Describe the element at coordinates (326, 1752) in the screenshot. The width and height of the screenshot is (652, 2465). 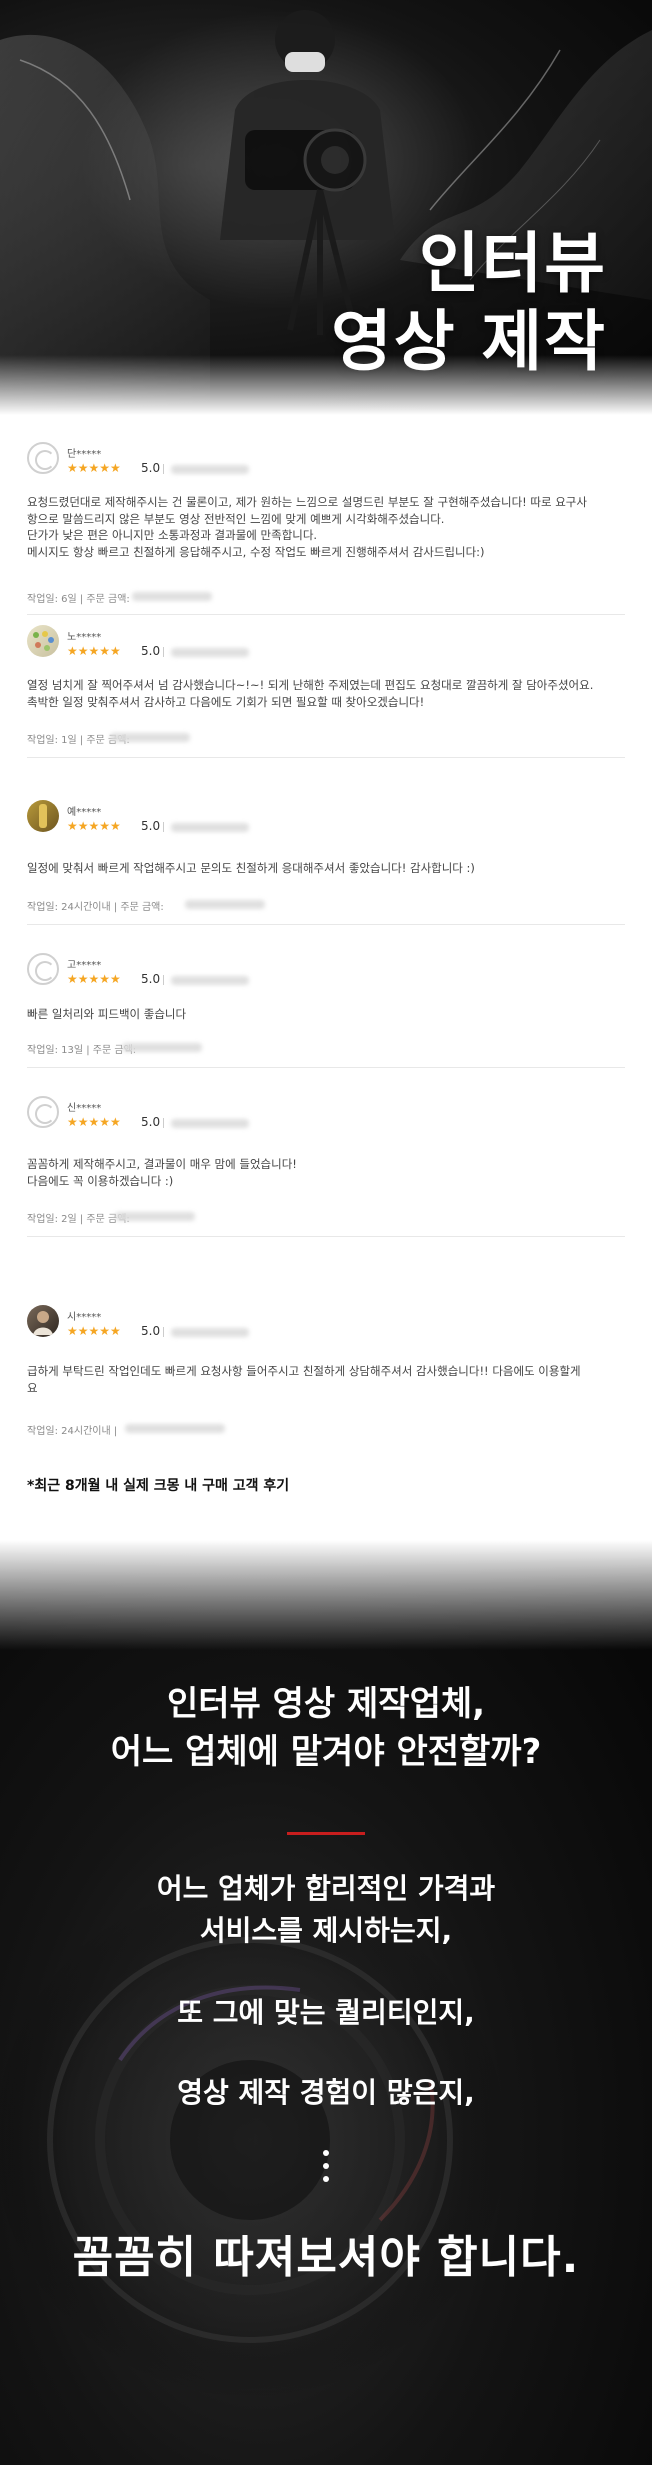
I see `question-line2: 어느 업체에 맡겨야 안전할까?` at that location.